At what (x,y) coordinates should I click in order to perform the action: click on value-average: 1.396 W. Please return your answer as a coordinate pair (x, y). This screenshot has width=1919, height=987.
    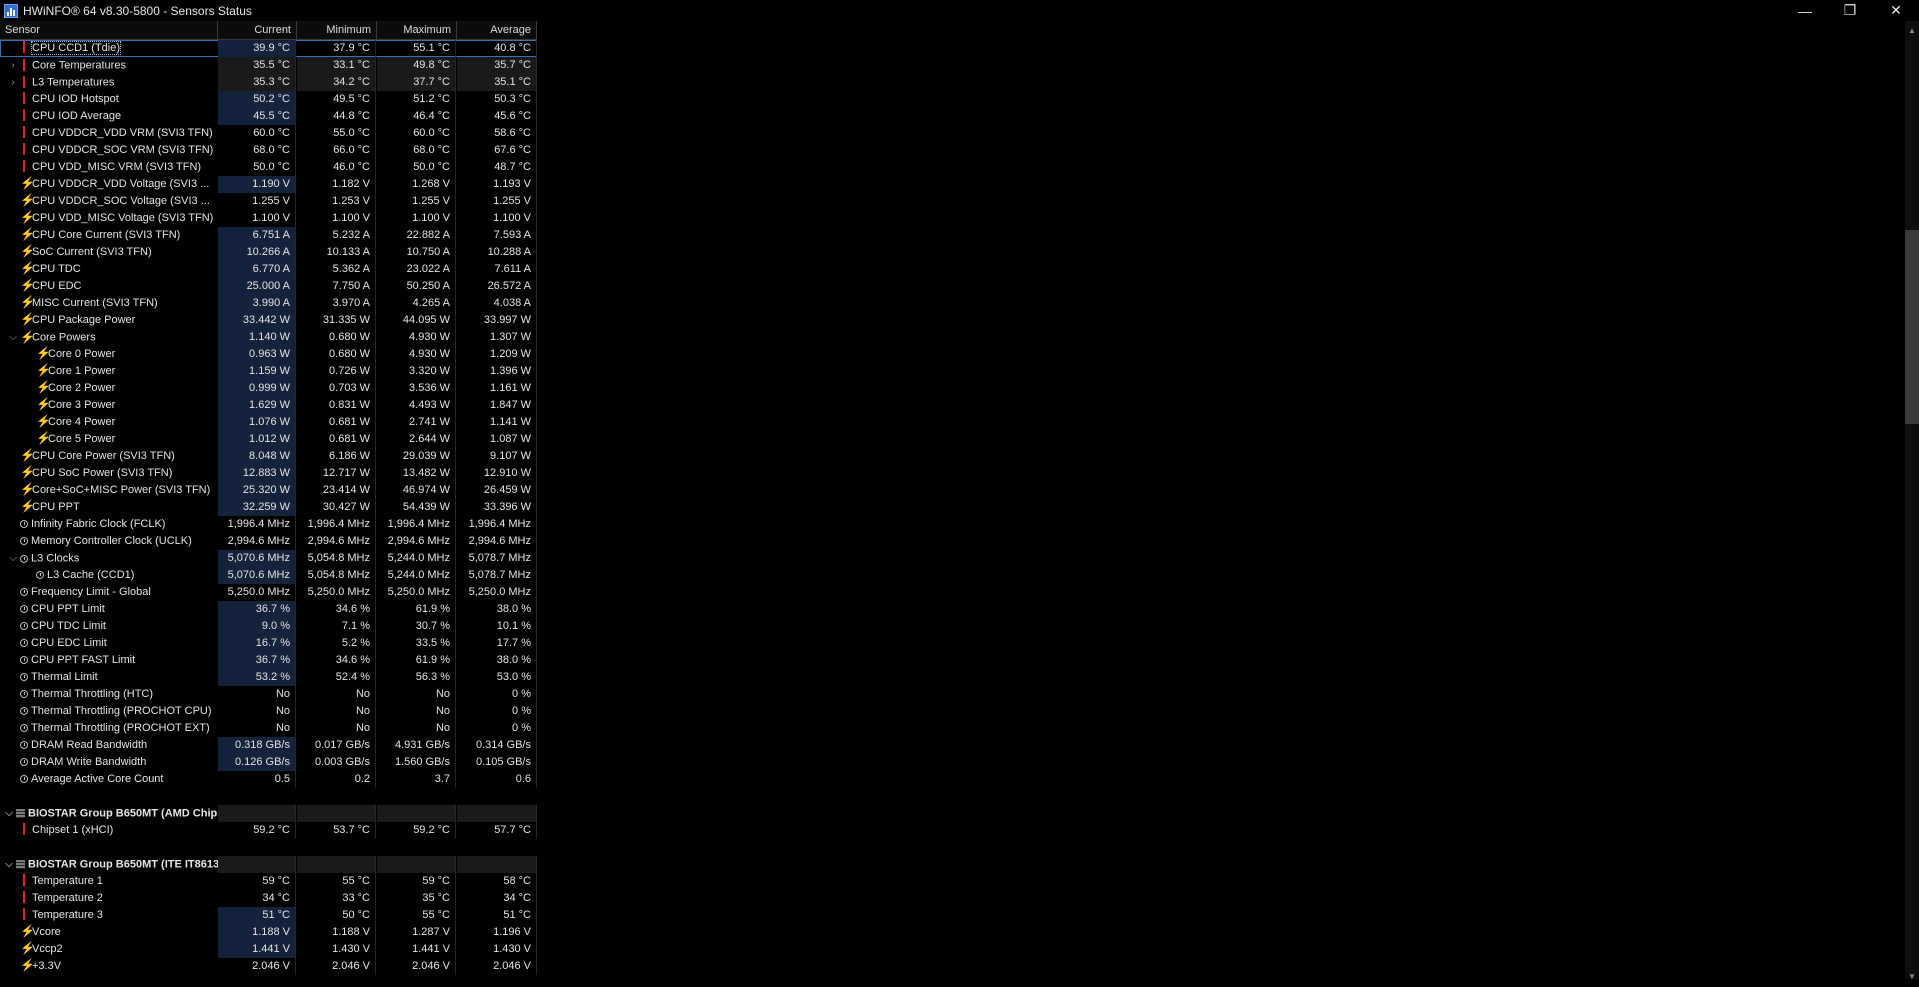
    Looking at the image, I should click on (497, 371).